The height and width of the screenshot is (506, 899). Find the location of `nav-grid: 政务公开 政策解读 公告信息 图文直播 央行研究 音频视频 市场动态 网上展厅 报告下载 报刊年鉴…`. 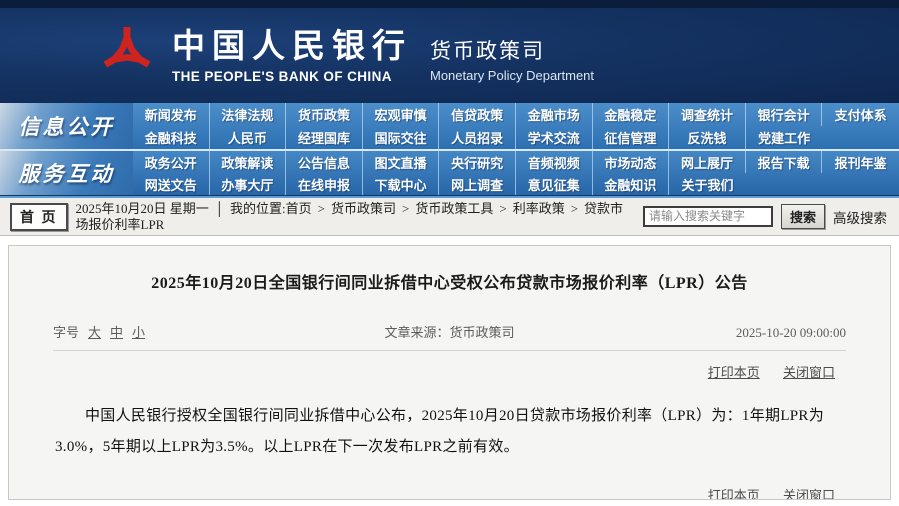

nav-grid: 政务公开 政策解读 公告信息 图文直播 央行研究 音频视频 市场动态 网上展厅 报告下载 报刊年鉴… is located at coordinates (516, 173).